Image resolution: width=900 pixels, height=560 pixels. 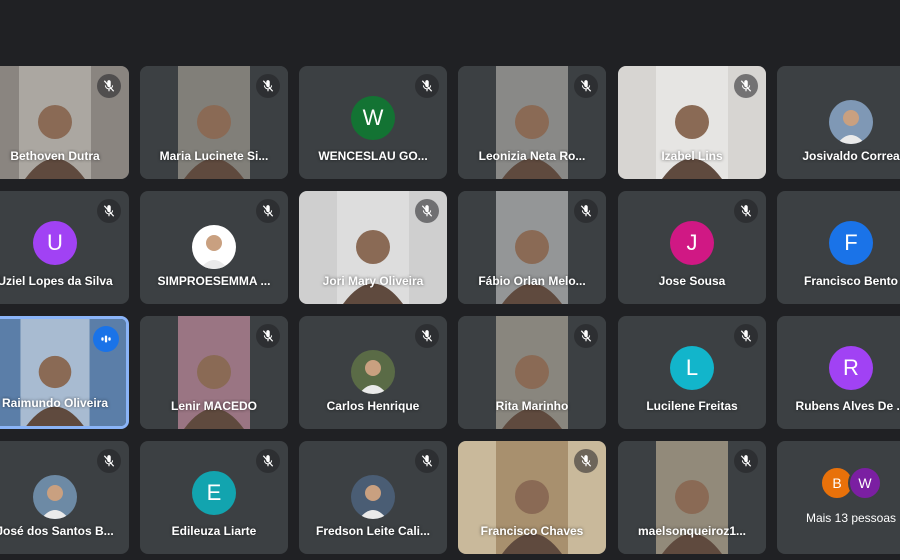 What do you see at coordinates (55, 403) in the screenshot?
I see `participant-name: Raimundo Oliveira` at bounding box center [55, 403].